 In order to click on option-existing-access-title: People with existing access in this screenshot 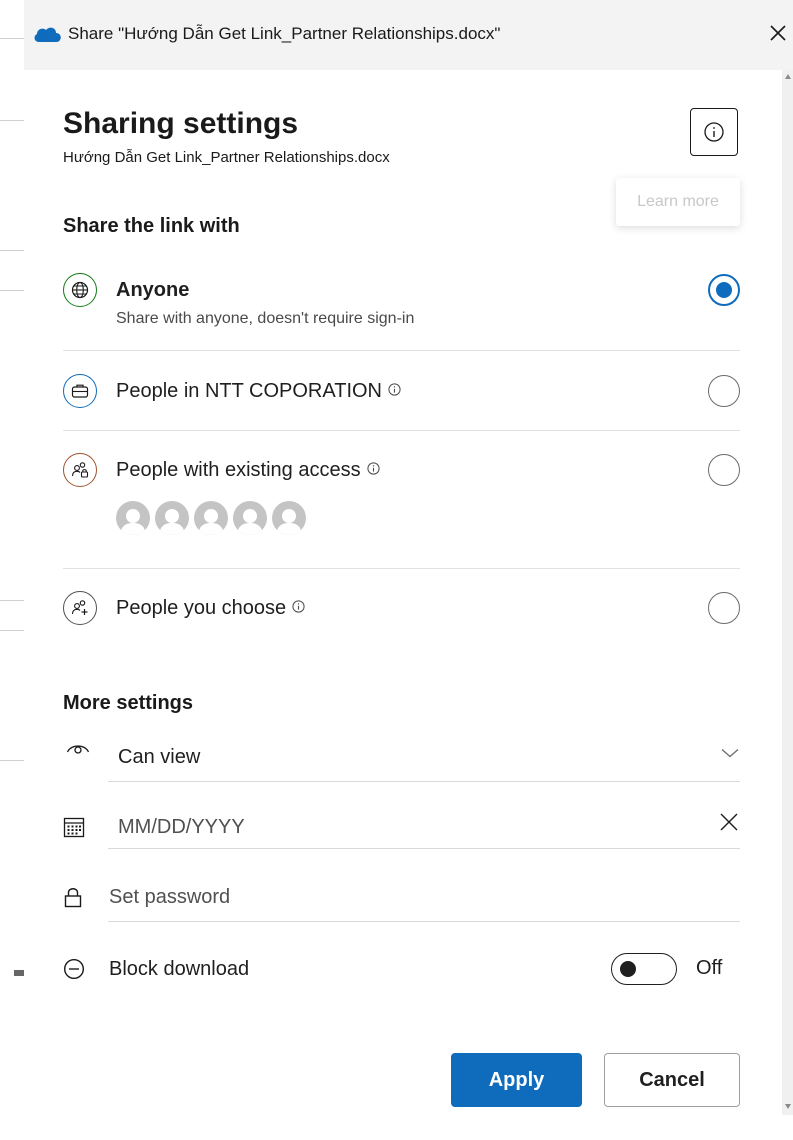, I will do `click(248, 470)`.